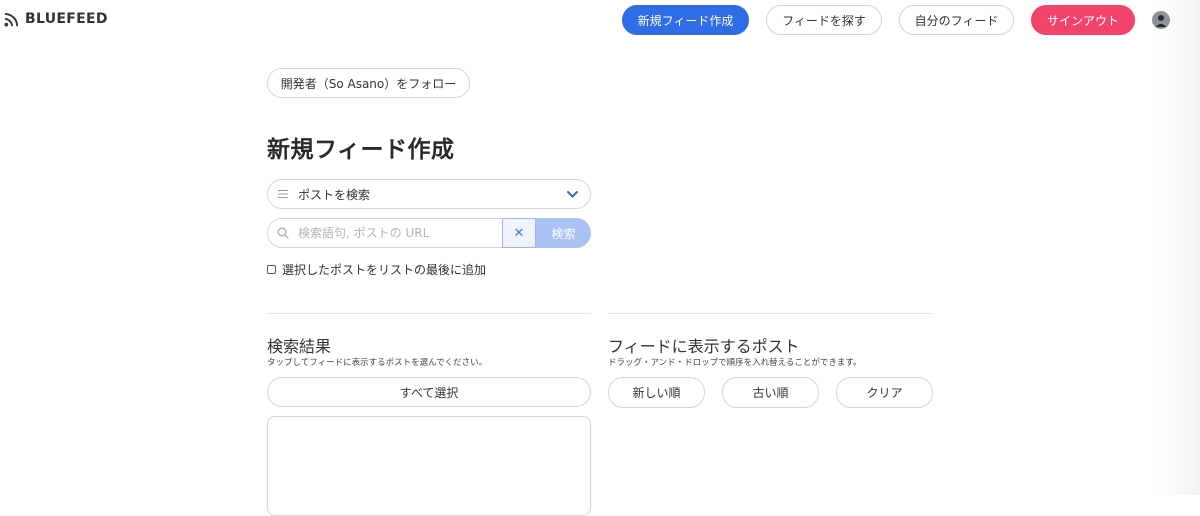  Describe the element at coordinates (393, 233) in the screenshot. I see `search-input` at that location.